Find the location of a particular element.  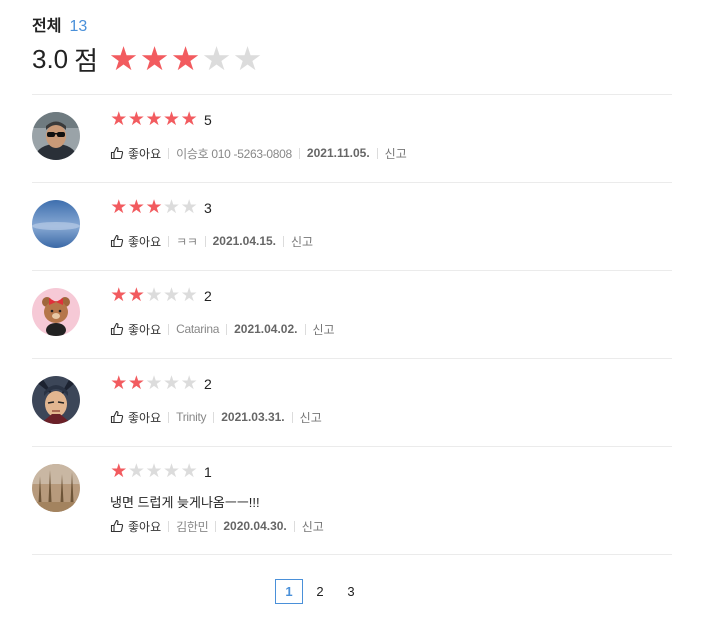

review-score: 3 is located at coordinates (207, 208).